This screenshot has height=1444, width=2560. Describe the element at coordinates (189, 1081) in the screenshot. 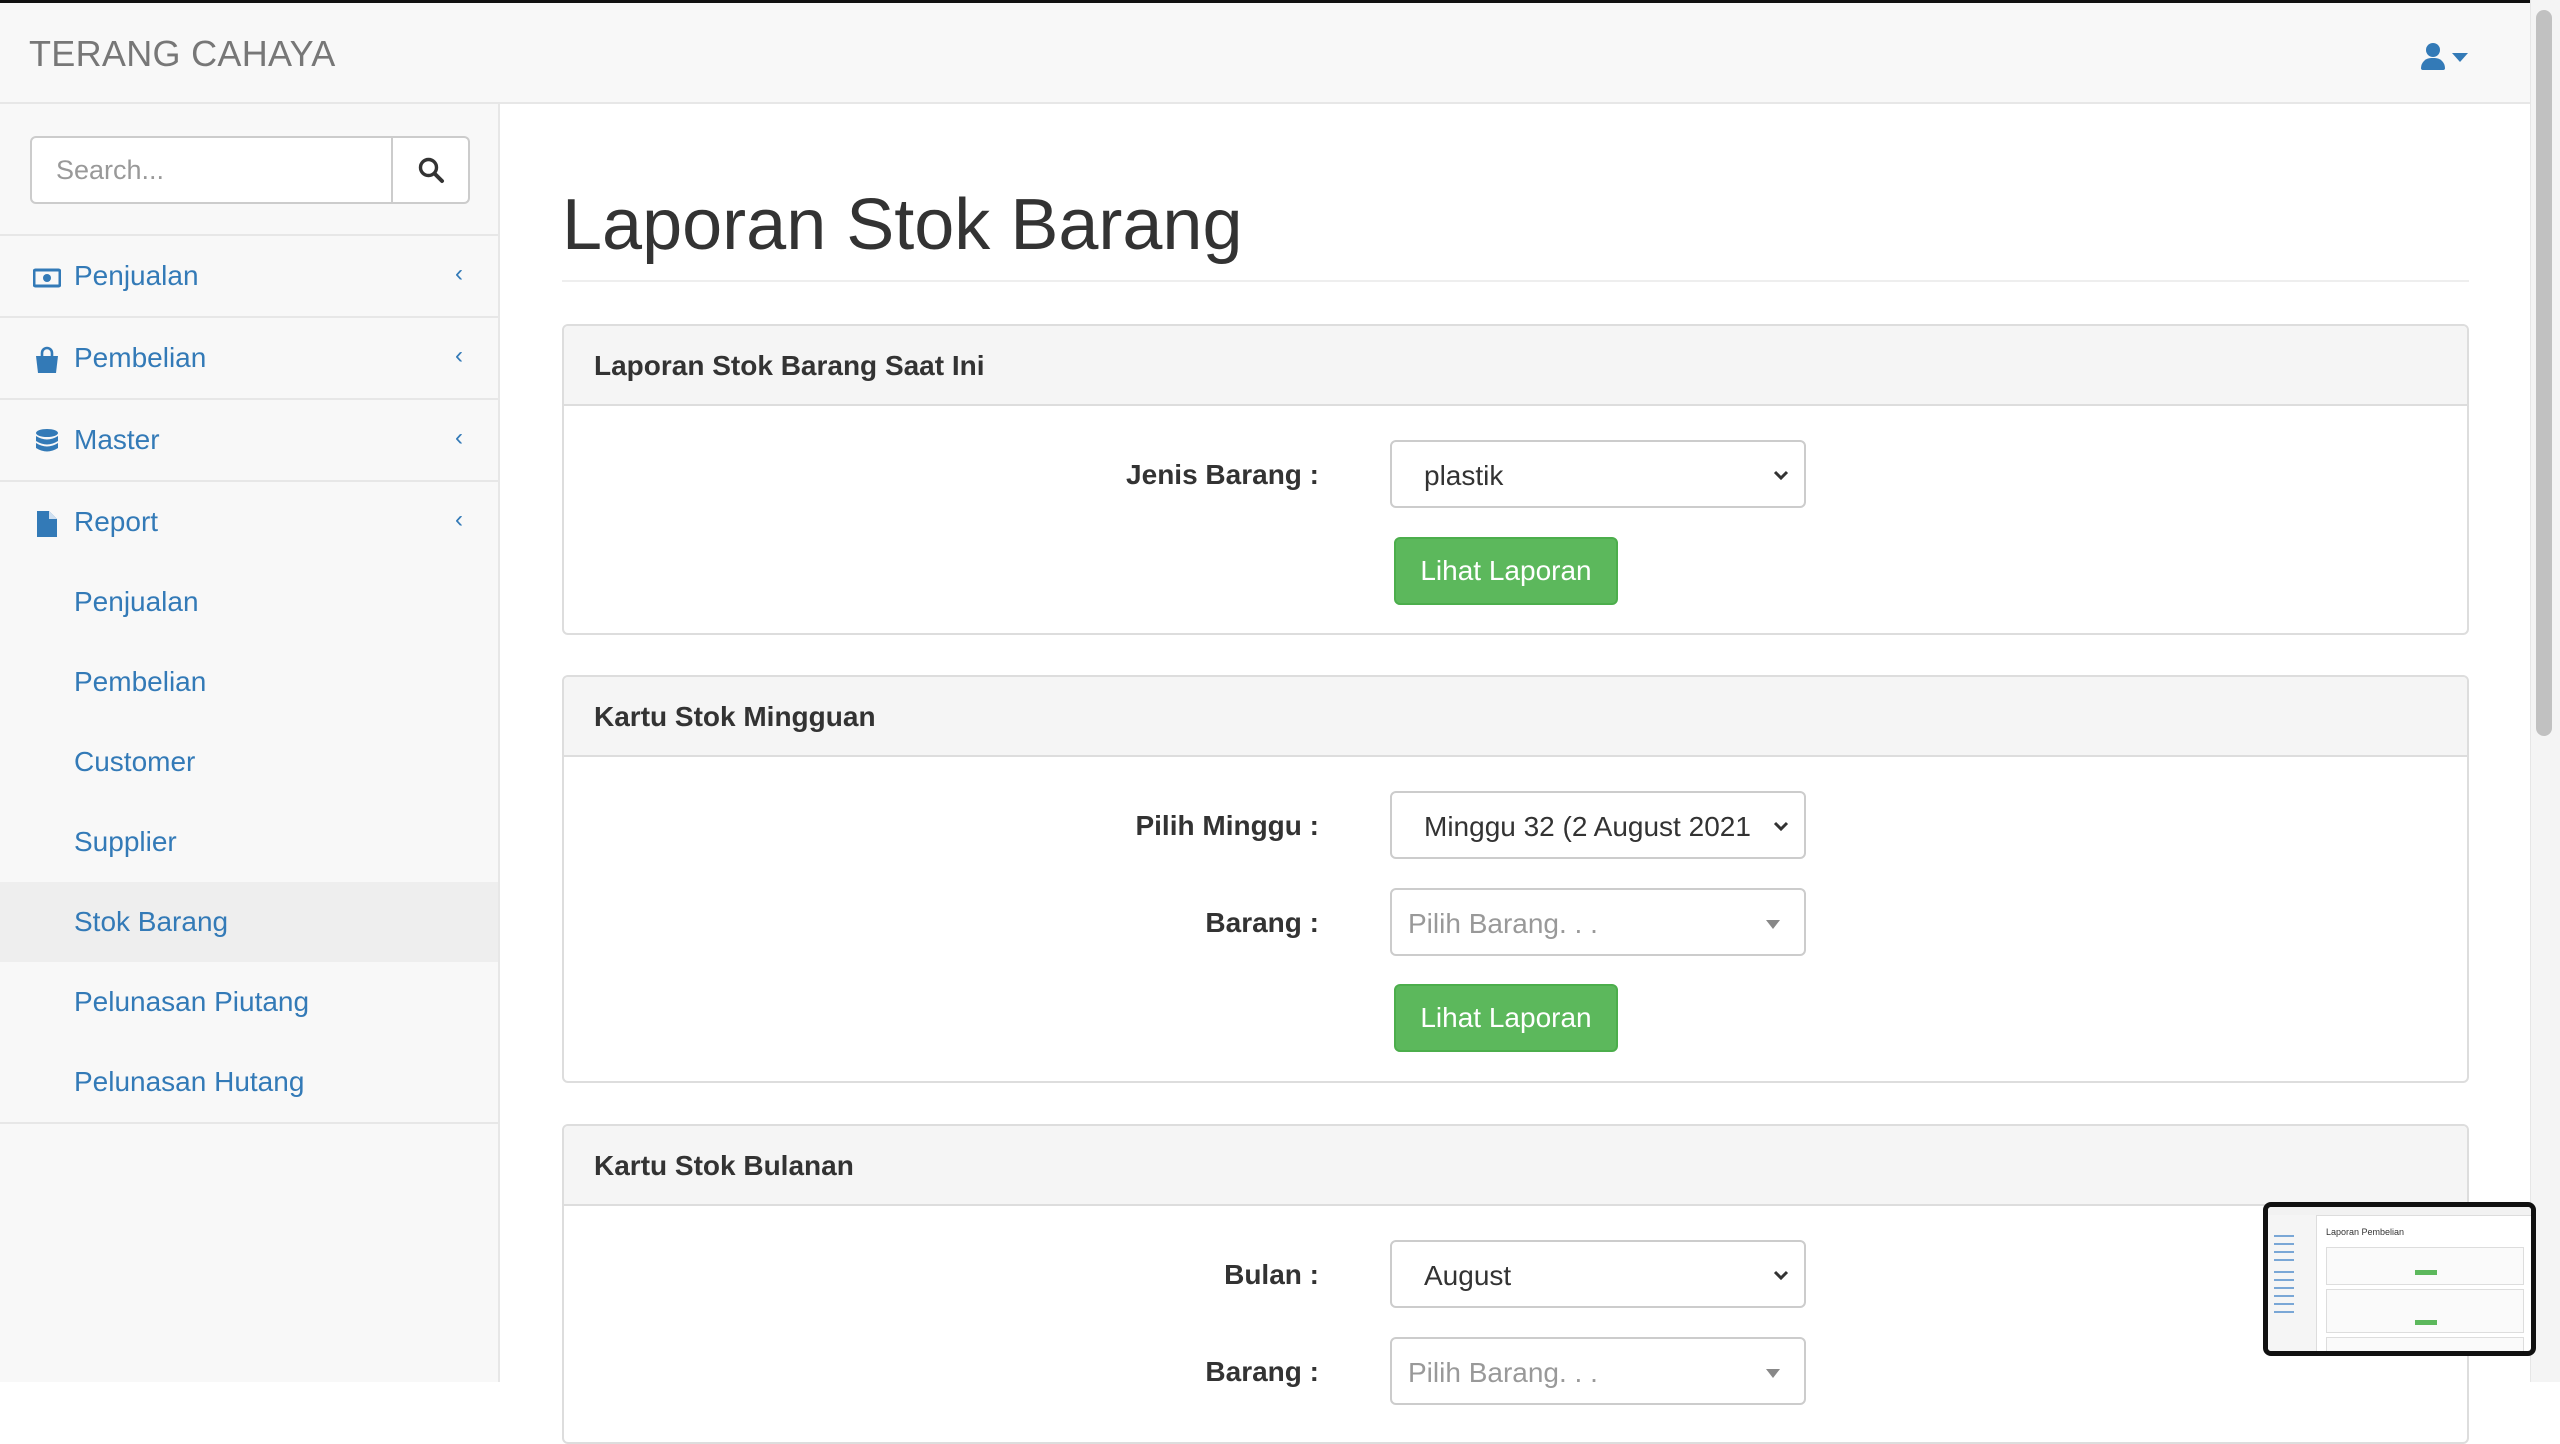

I see `subitem-label: Pelunasan Hutang` at that location.